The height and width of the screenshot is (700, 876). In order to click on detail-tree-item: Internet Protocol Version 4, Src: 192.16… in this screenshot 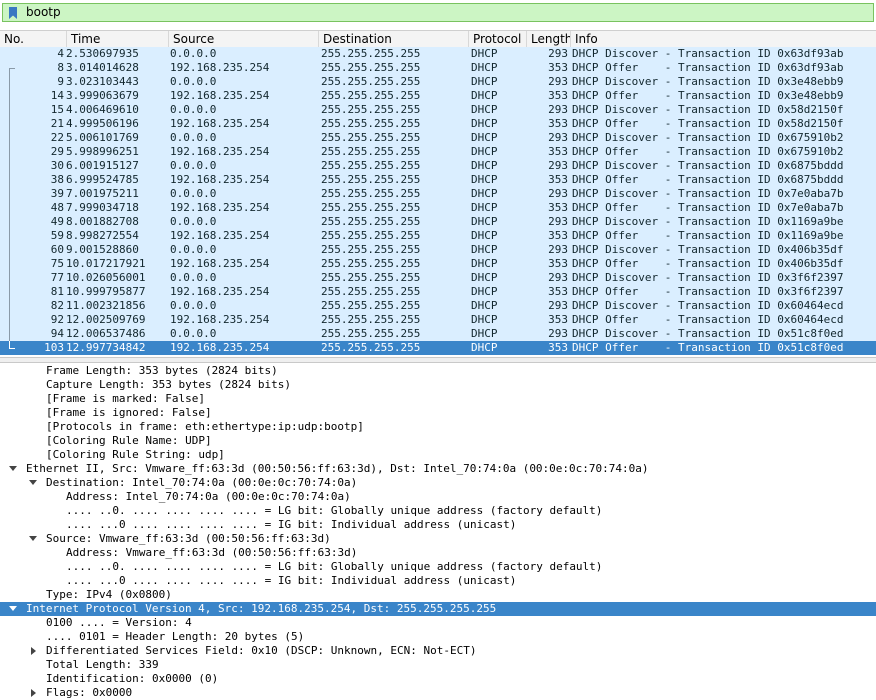, I will do `click(438, 609)`.